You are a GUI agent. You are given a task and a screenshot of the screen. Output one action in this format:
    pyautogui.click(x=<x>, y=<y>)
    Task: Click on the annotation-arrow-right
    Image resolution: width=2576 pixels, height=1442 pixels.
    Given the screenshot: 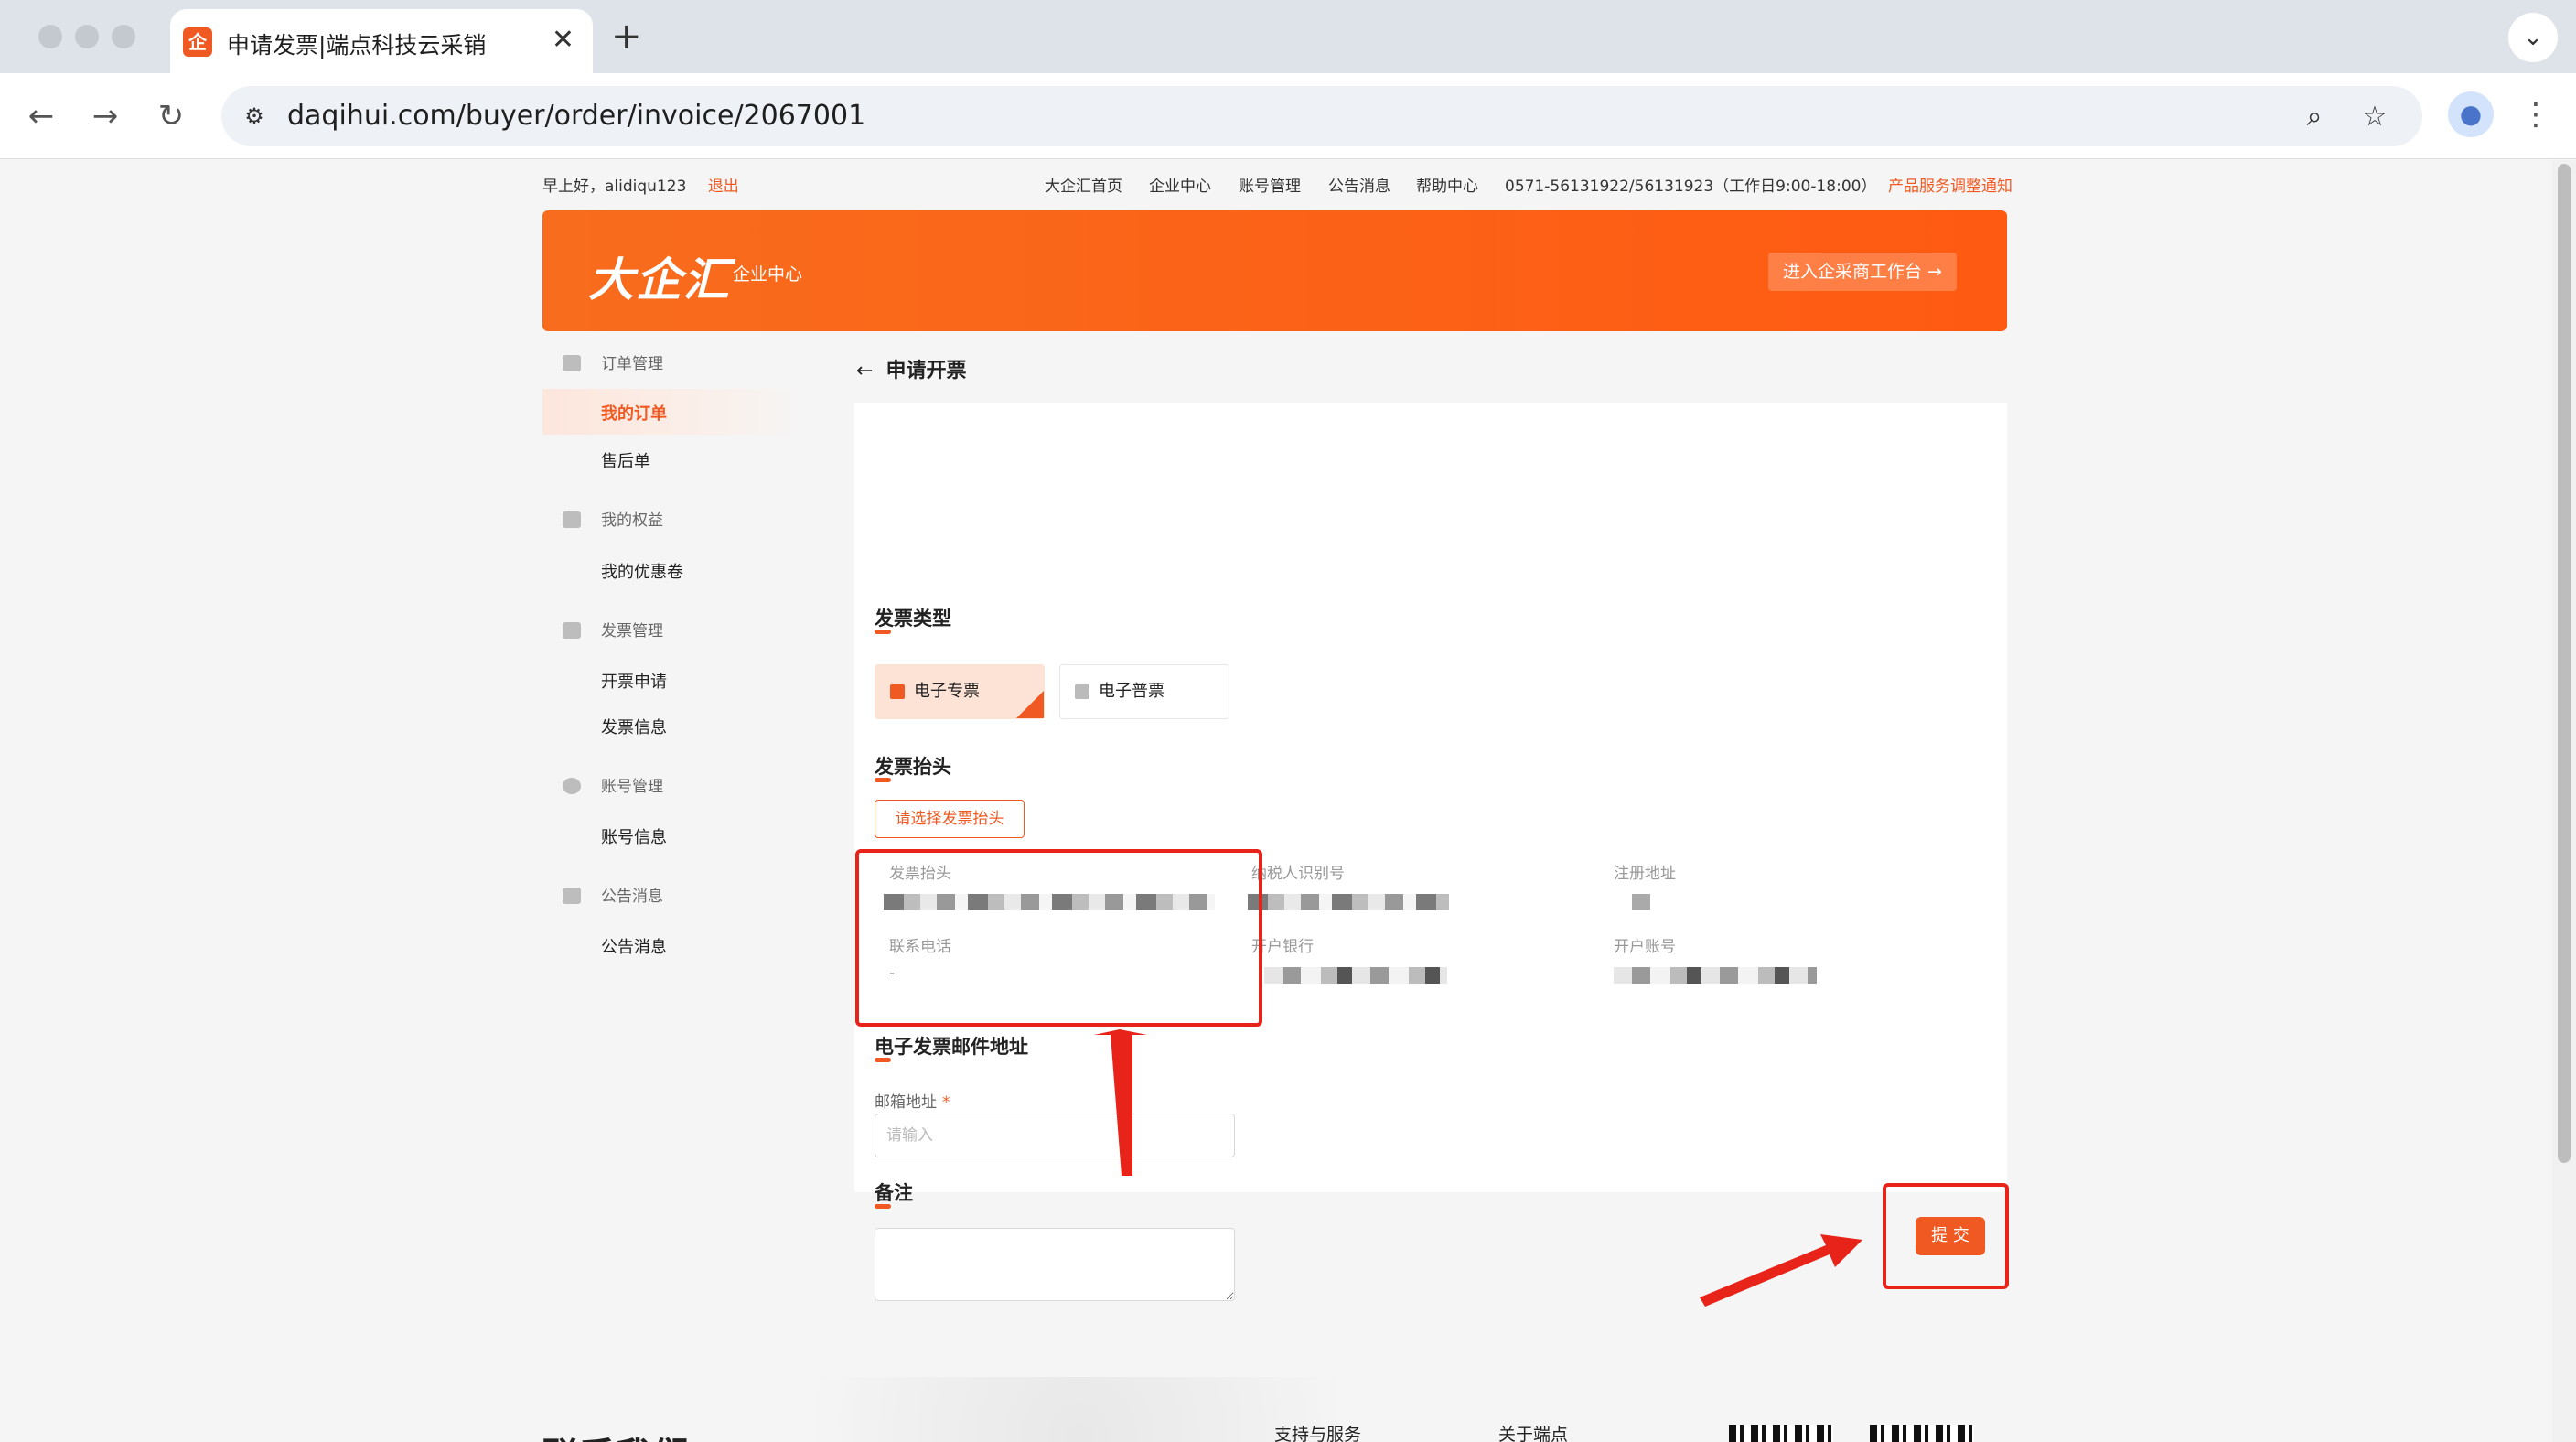 What is the action you would take?
    pyautogui.click(x=1781, y=1270)
    